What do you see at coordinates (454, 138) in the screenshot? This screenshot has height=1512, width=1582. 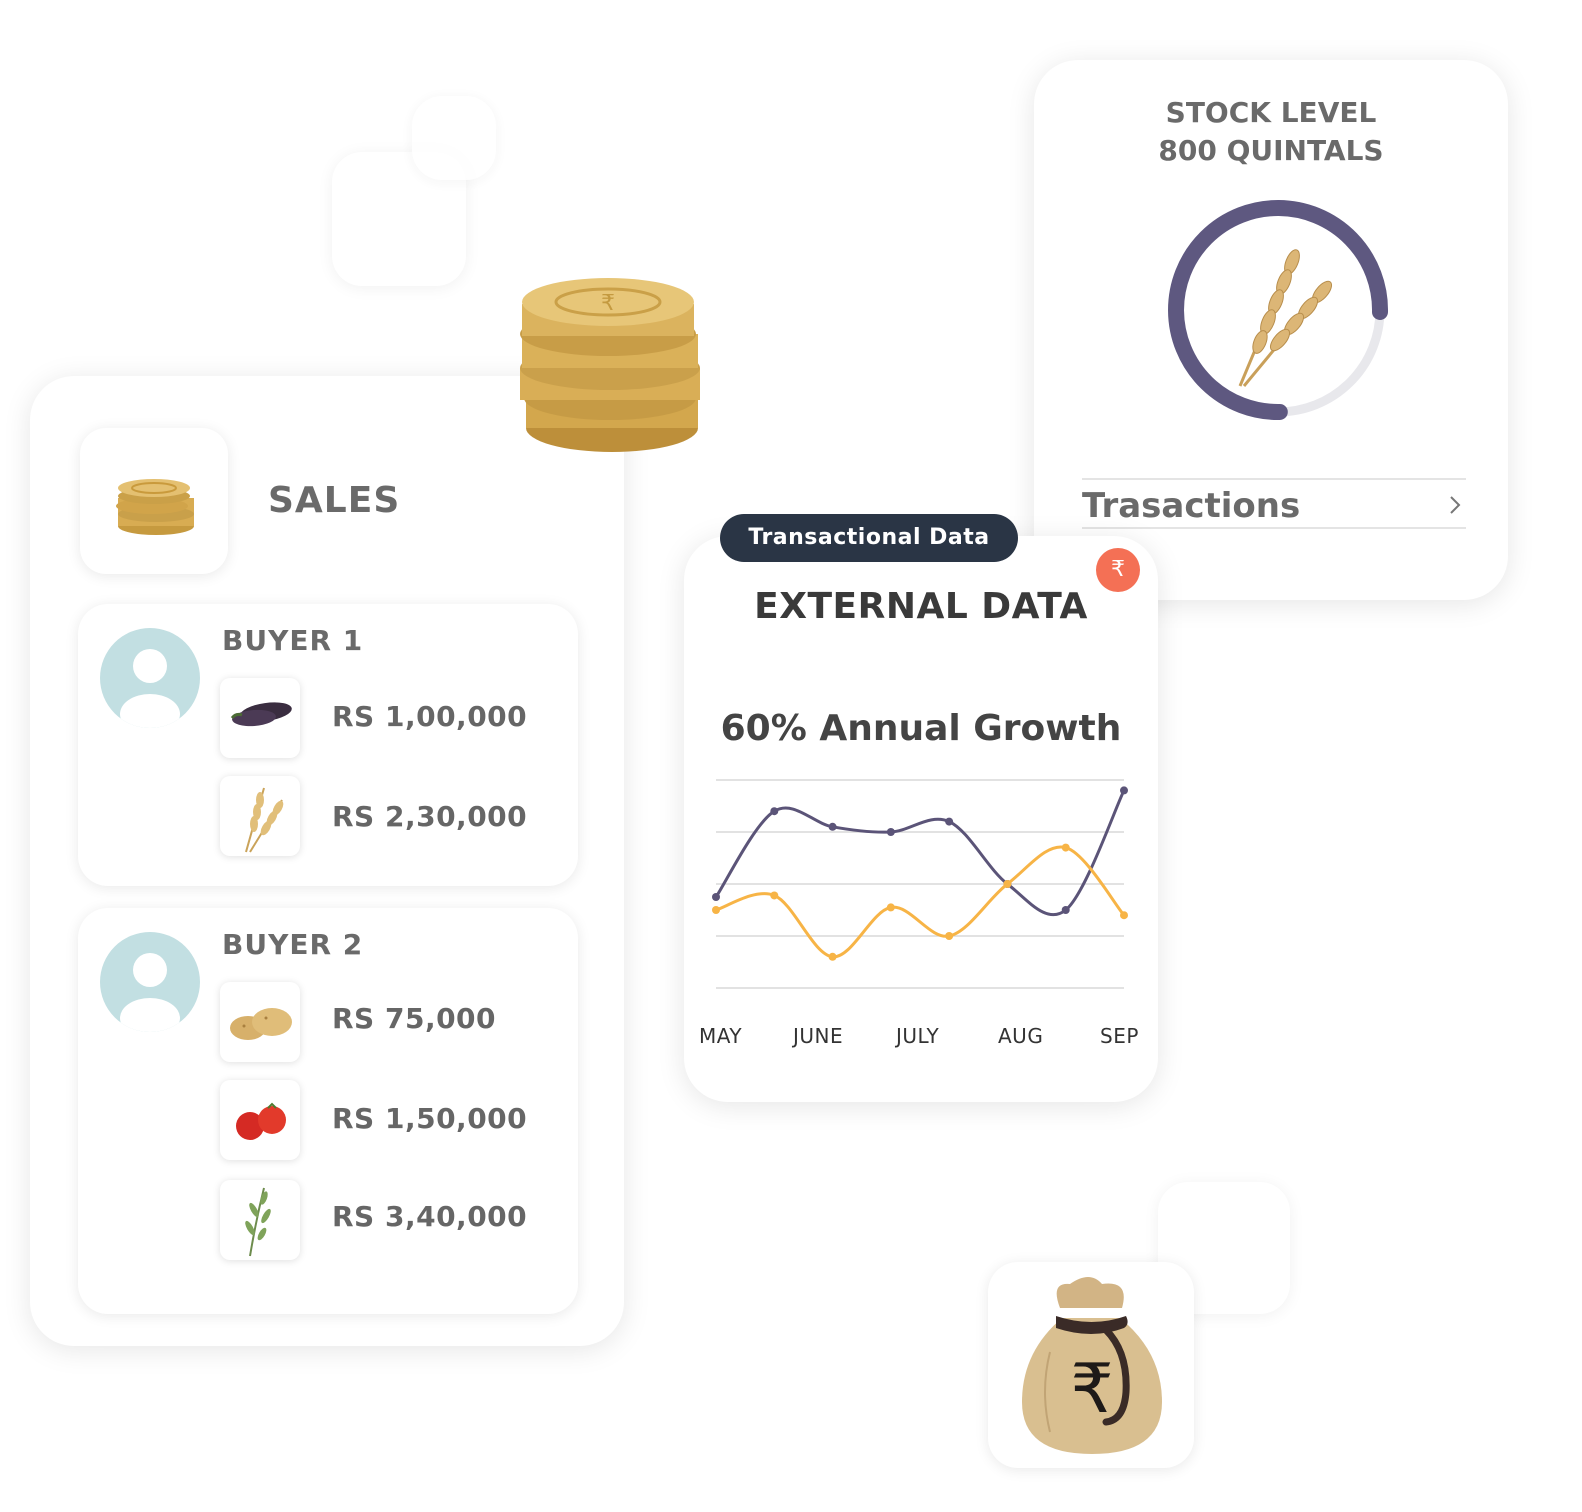 I see `decorative-tile` at bounding box center [454, 138].